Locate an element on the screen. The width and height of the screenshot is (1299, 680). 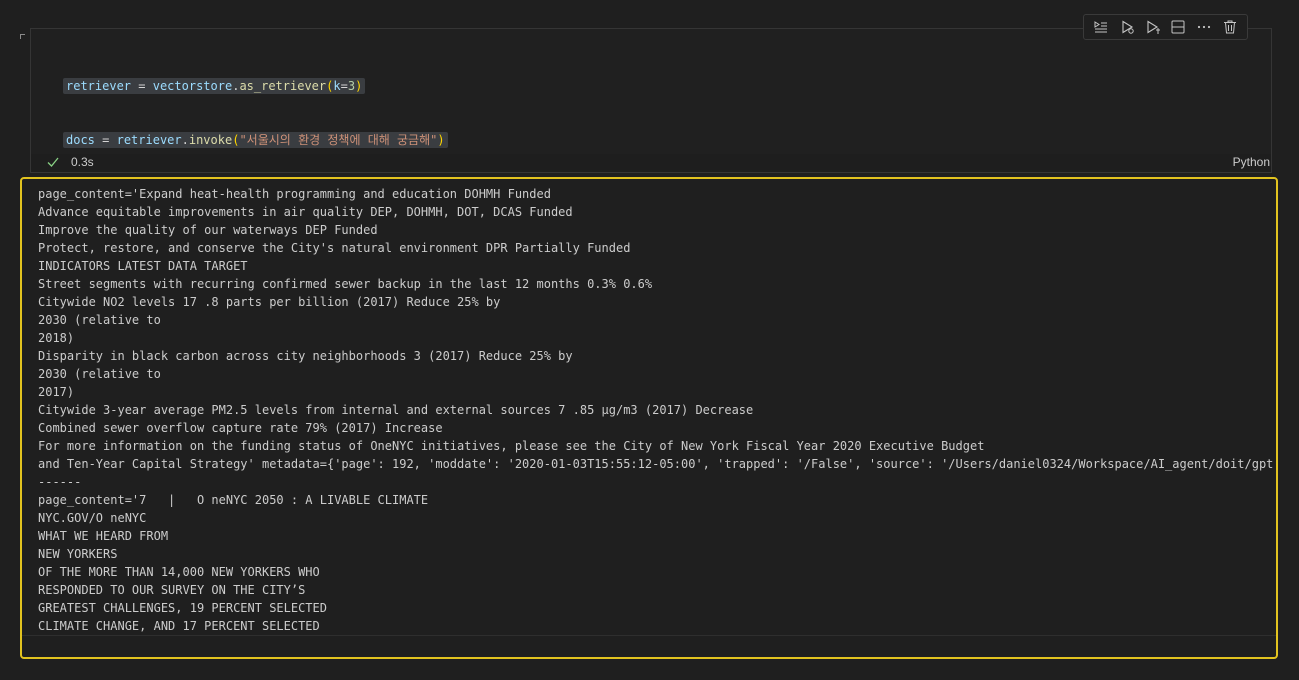
code-token: . is located at coordinates (185, 140).